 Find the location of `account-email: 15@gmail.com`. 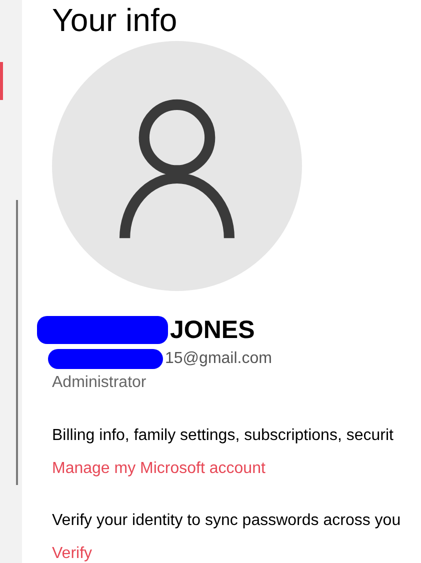

account-email: 15@gmail.com is located at coordinates (218, 359).